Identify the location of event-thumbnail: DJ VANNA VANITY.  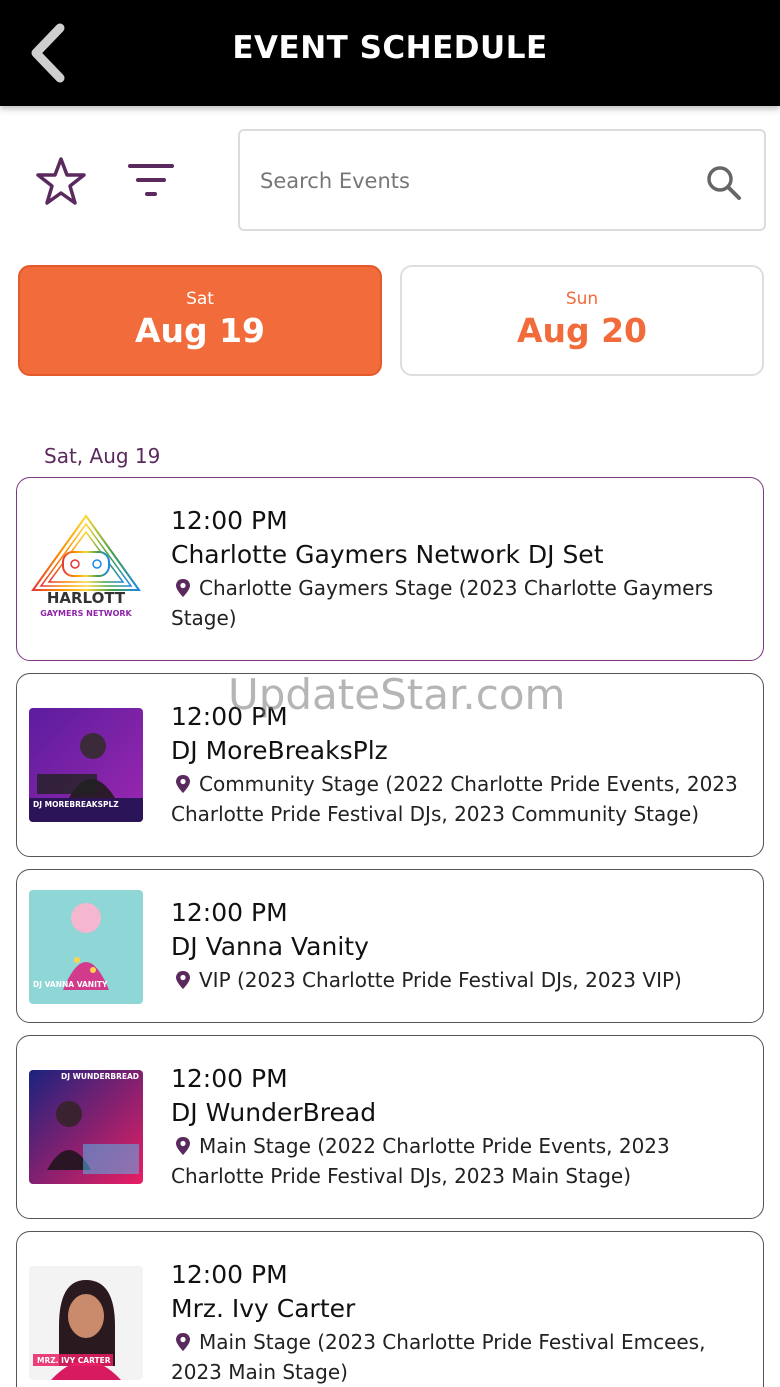
(86, 947).